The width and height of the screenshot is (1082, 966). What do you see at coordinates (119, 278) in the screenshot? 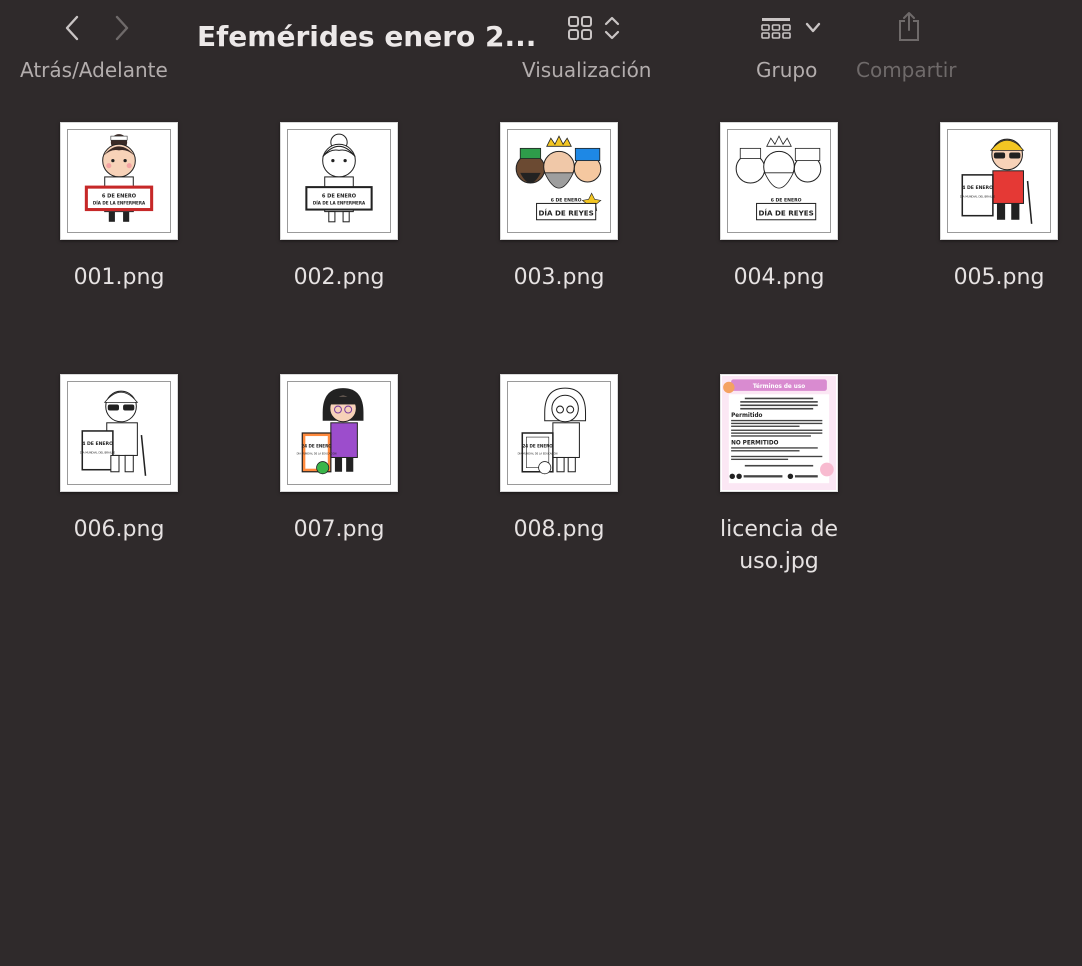
I see `file-name: 001.png` at bounding box center [119, 278].